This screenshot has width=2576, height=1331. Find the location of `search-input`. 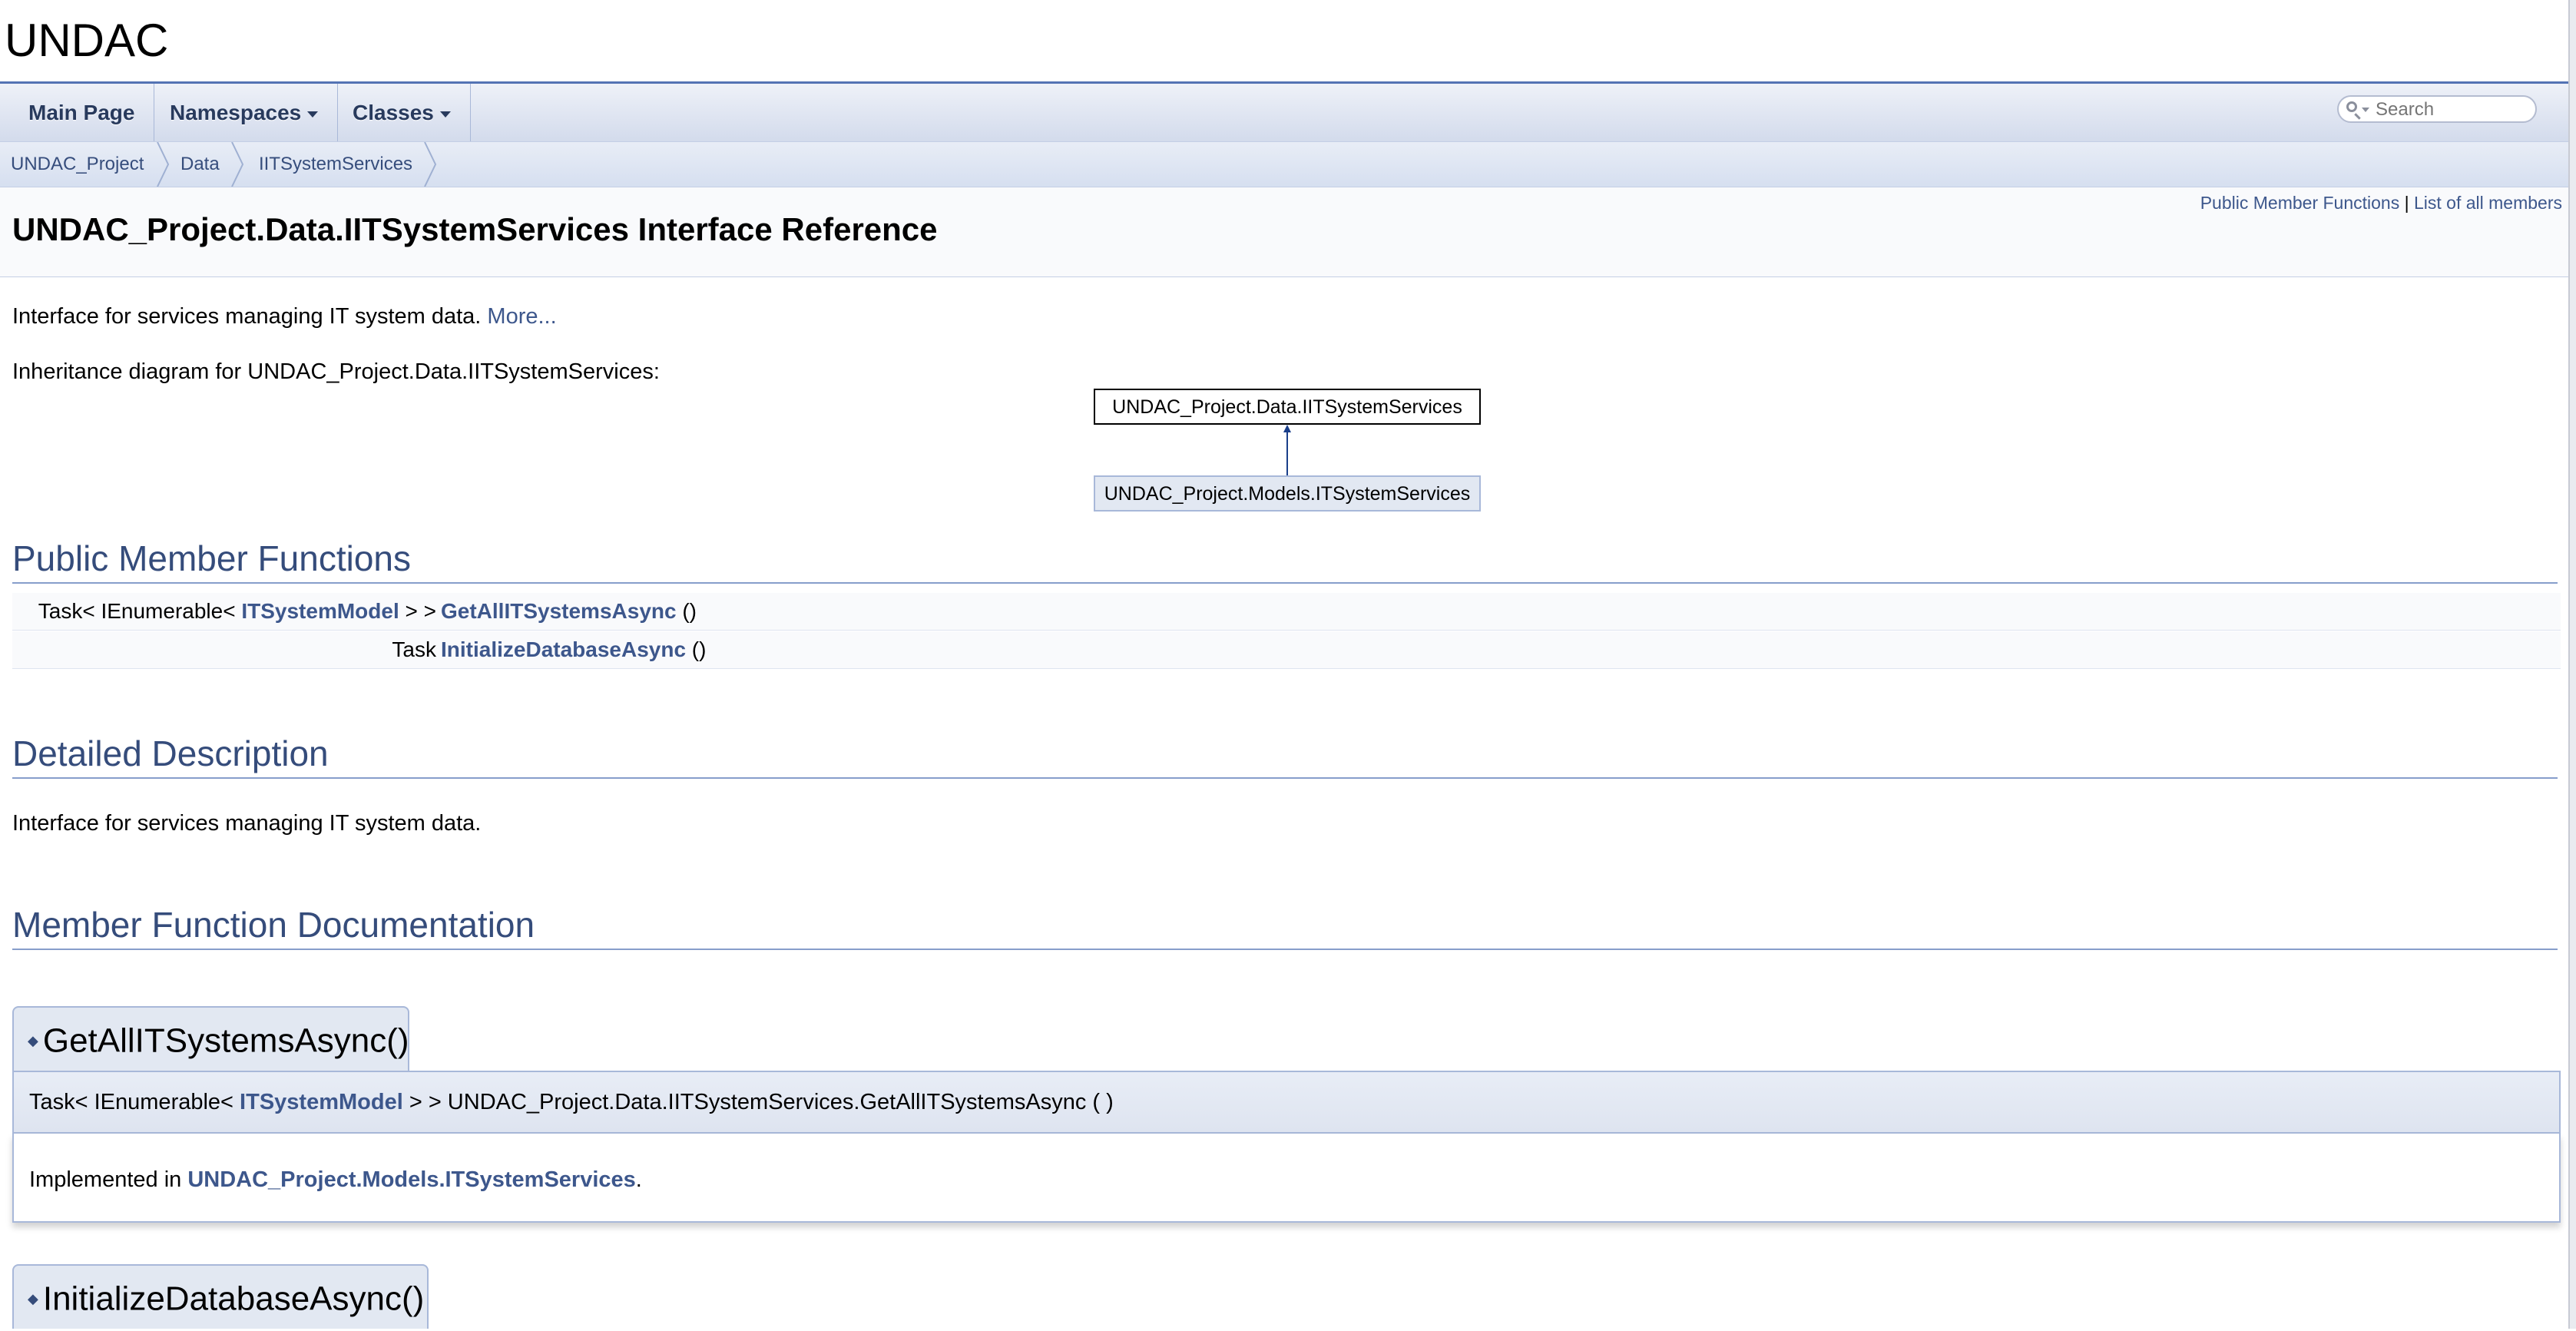

search-input is located at coordinates (2452, 110).